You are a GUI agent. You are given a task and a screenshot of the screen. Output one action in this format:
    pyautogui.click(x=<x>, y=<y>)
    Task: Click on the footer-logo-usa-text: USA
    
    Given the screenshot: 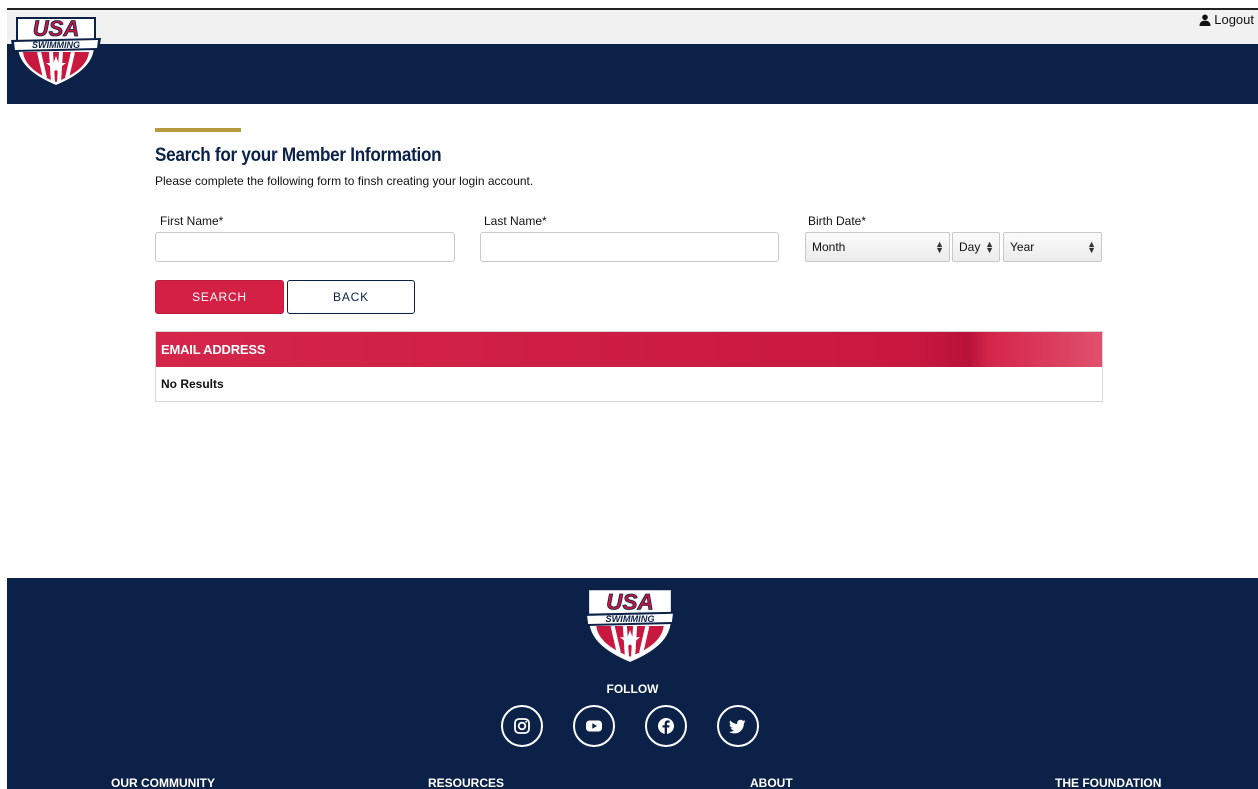 What is the action you would take?
    pyautogui.click(x=629, y=602)
    